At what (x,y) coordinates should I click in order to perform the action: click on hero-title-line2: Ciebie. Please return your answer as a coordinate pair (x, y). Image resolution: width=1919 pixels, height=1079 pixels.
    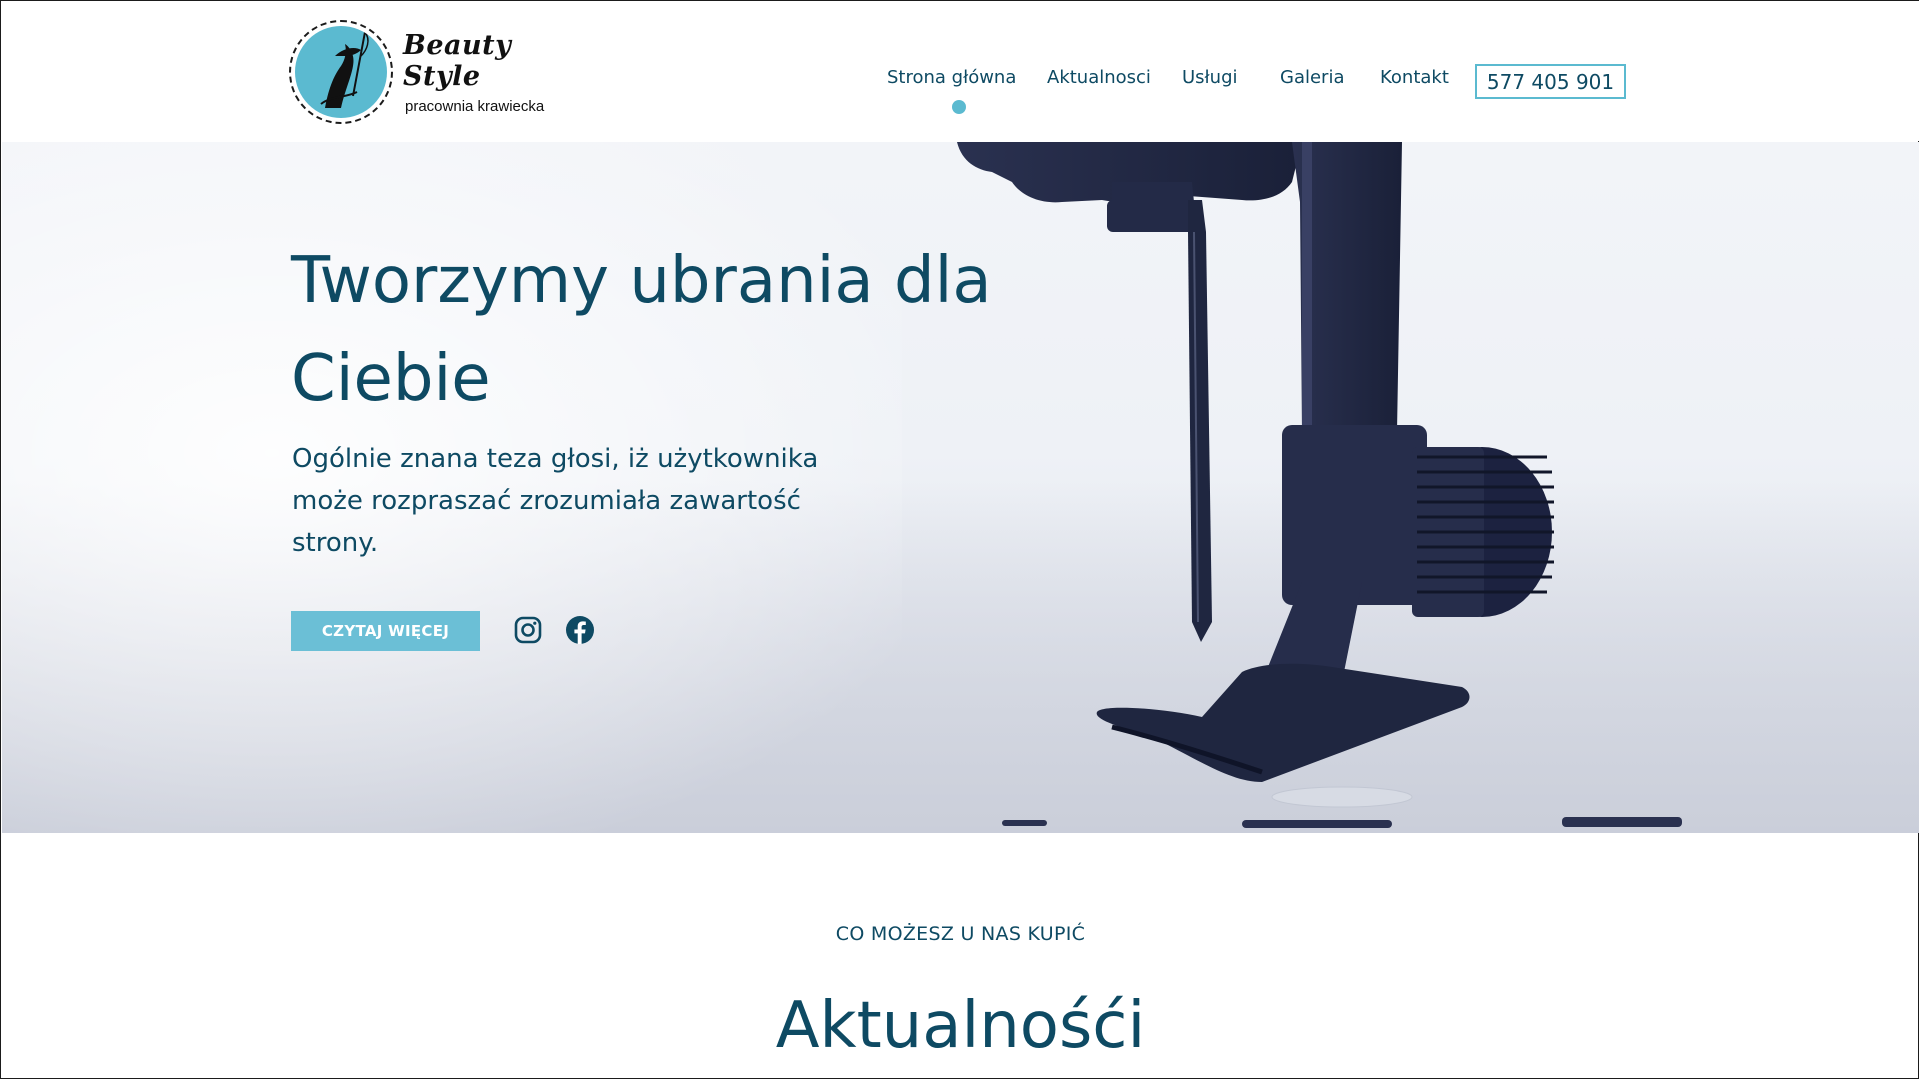
    Looking at the image, I should click on (391, 379).